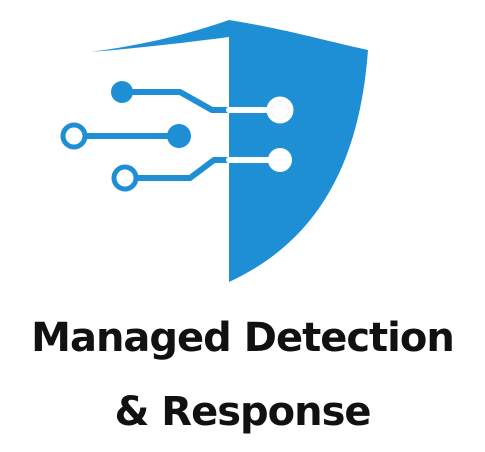 The height and width of the screenshot is (452, 485). I want to click on circuit-node-bottom-left, so click(125, 178).